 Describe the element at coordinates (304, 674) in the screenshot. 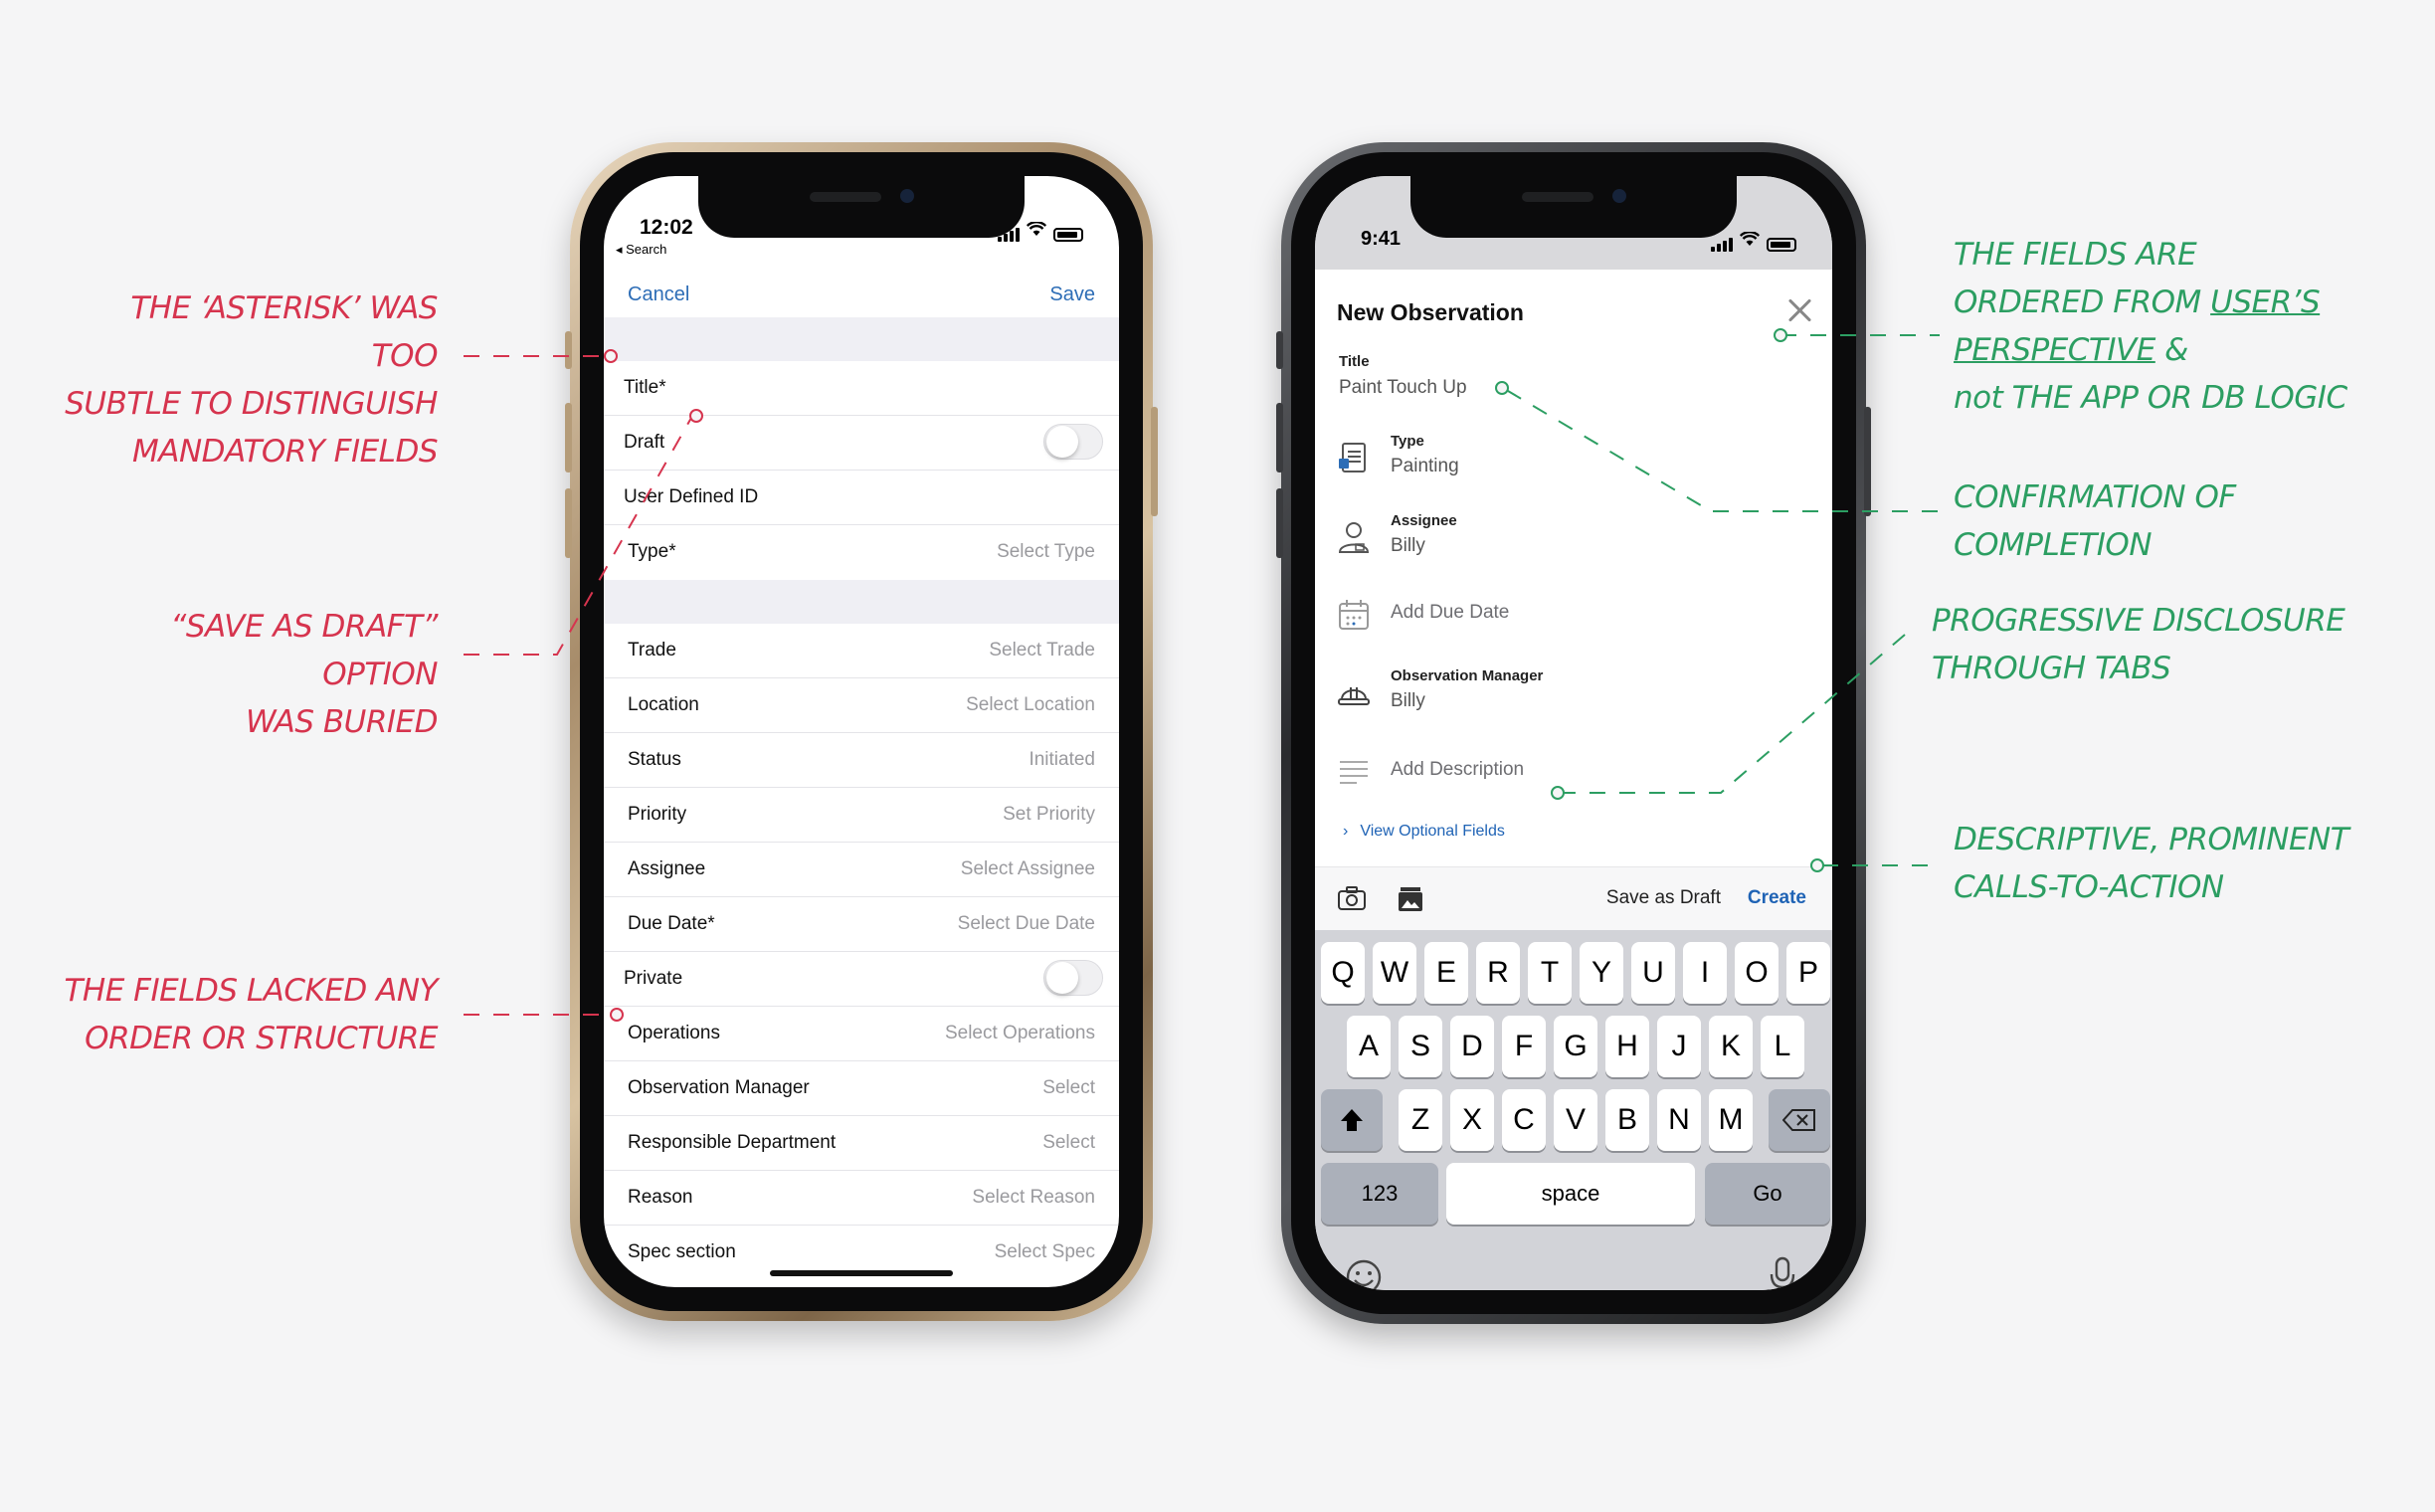

I see `note-save-draft: “SAVE AS DRAFT” OPTION WAS BURIED` at that location.